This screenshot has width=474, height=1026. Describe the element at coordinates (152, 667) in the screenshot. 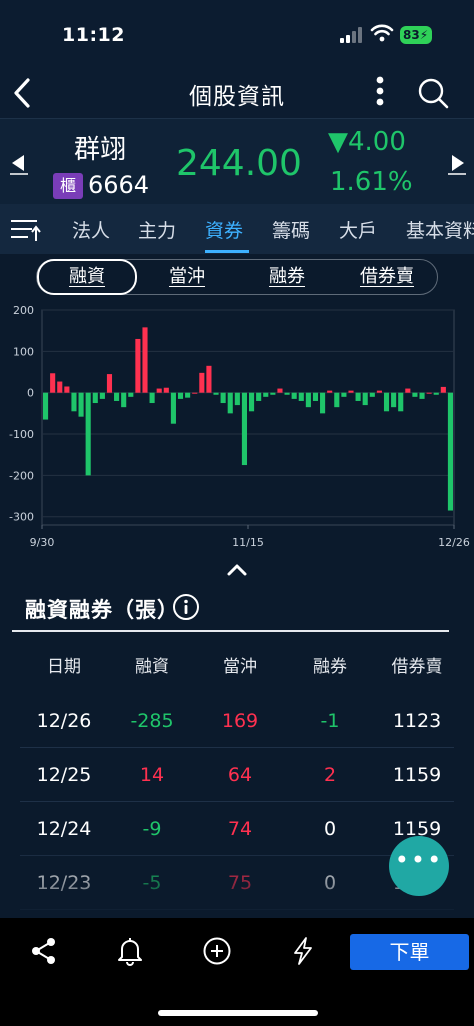

I see `header-margin-buy: 融資` at that location.